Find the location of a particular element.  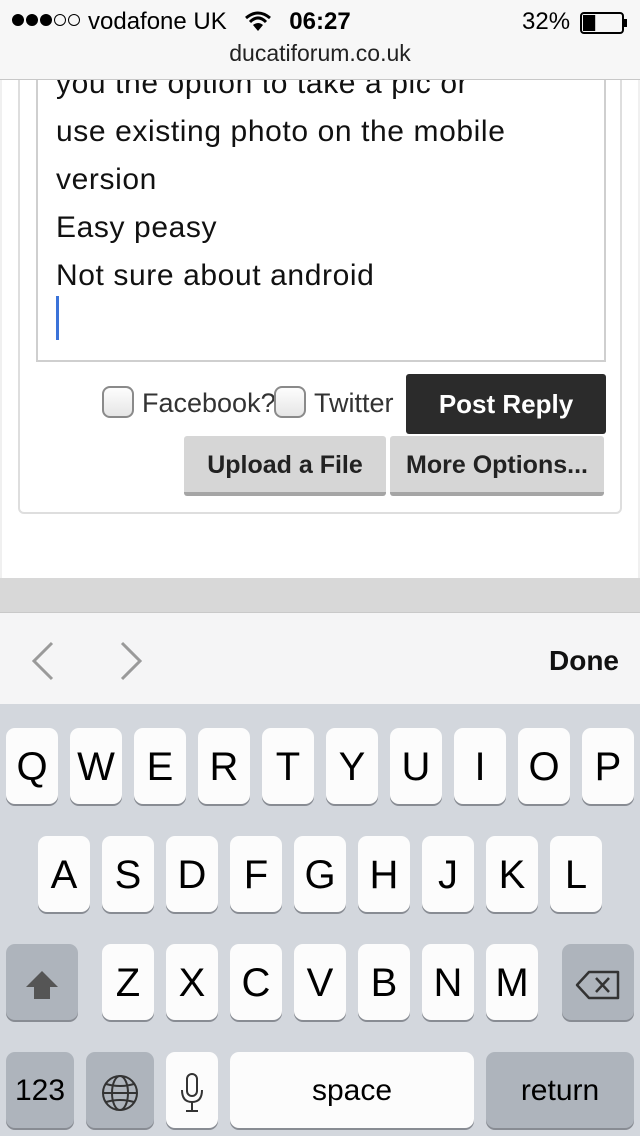

key-x: X is located at coordinates (192, 982).